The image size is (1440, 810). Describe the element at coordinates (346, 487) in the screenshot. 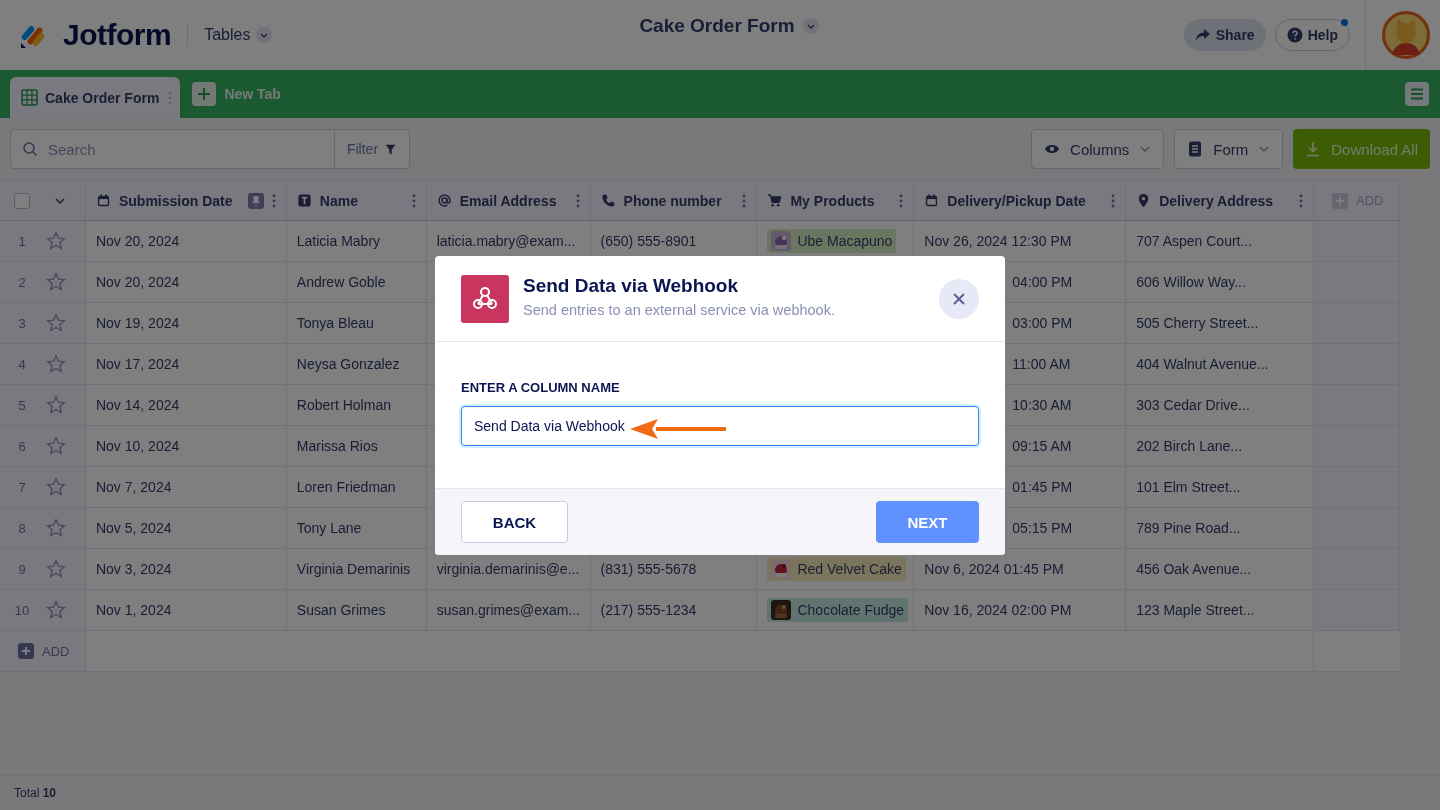

I see `table-cell: Loren Friedman` at that location.